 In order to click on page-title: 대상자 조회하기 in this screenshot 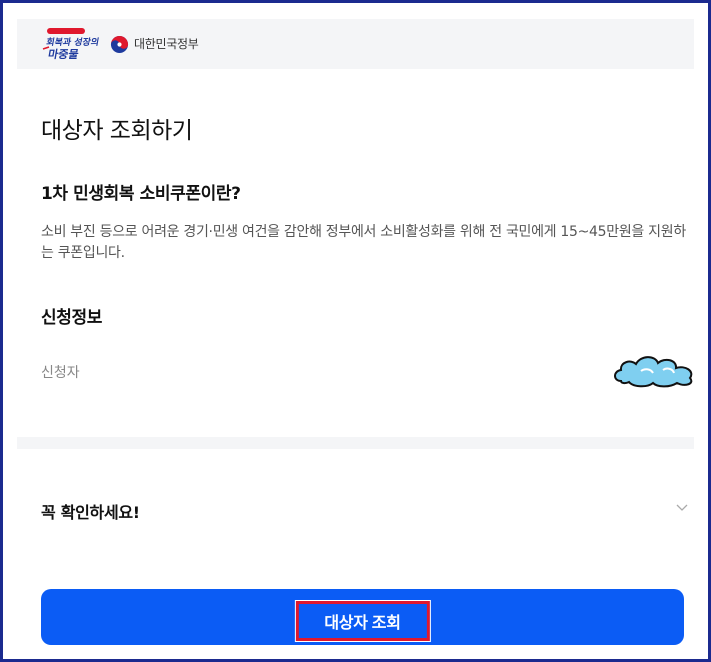, I will do `click(117, 131)`.